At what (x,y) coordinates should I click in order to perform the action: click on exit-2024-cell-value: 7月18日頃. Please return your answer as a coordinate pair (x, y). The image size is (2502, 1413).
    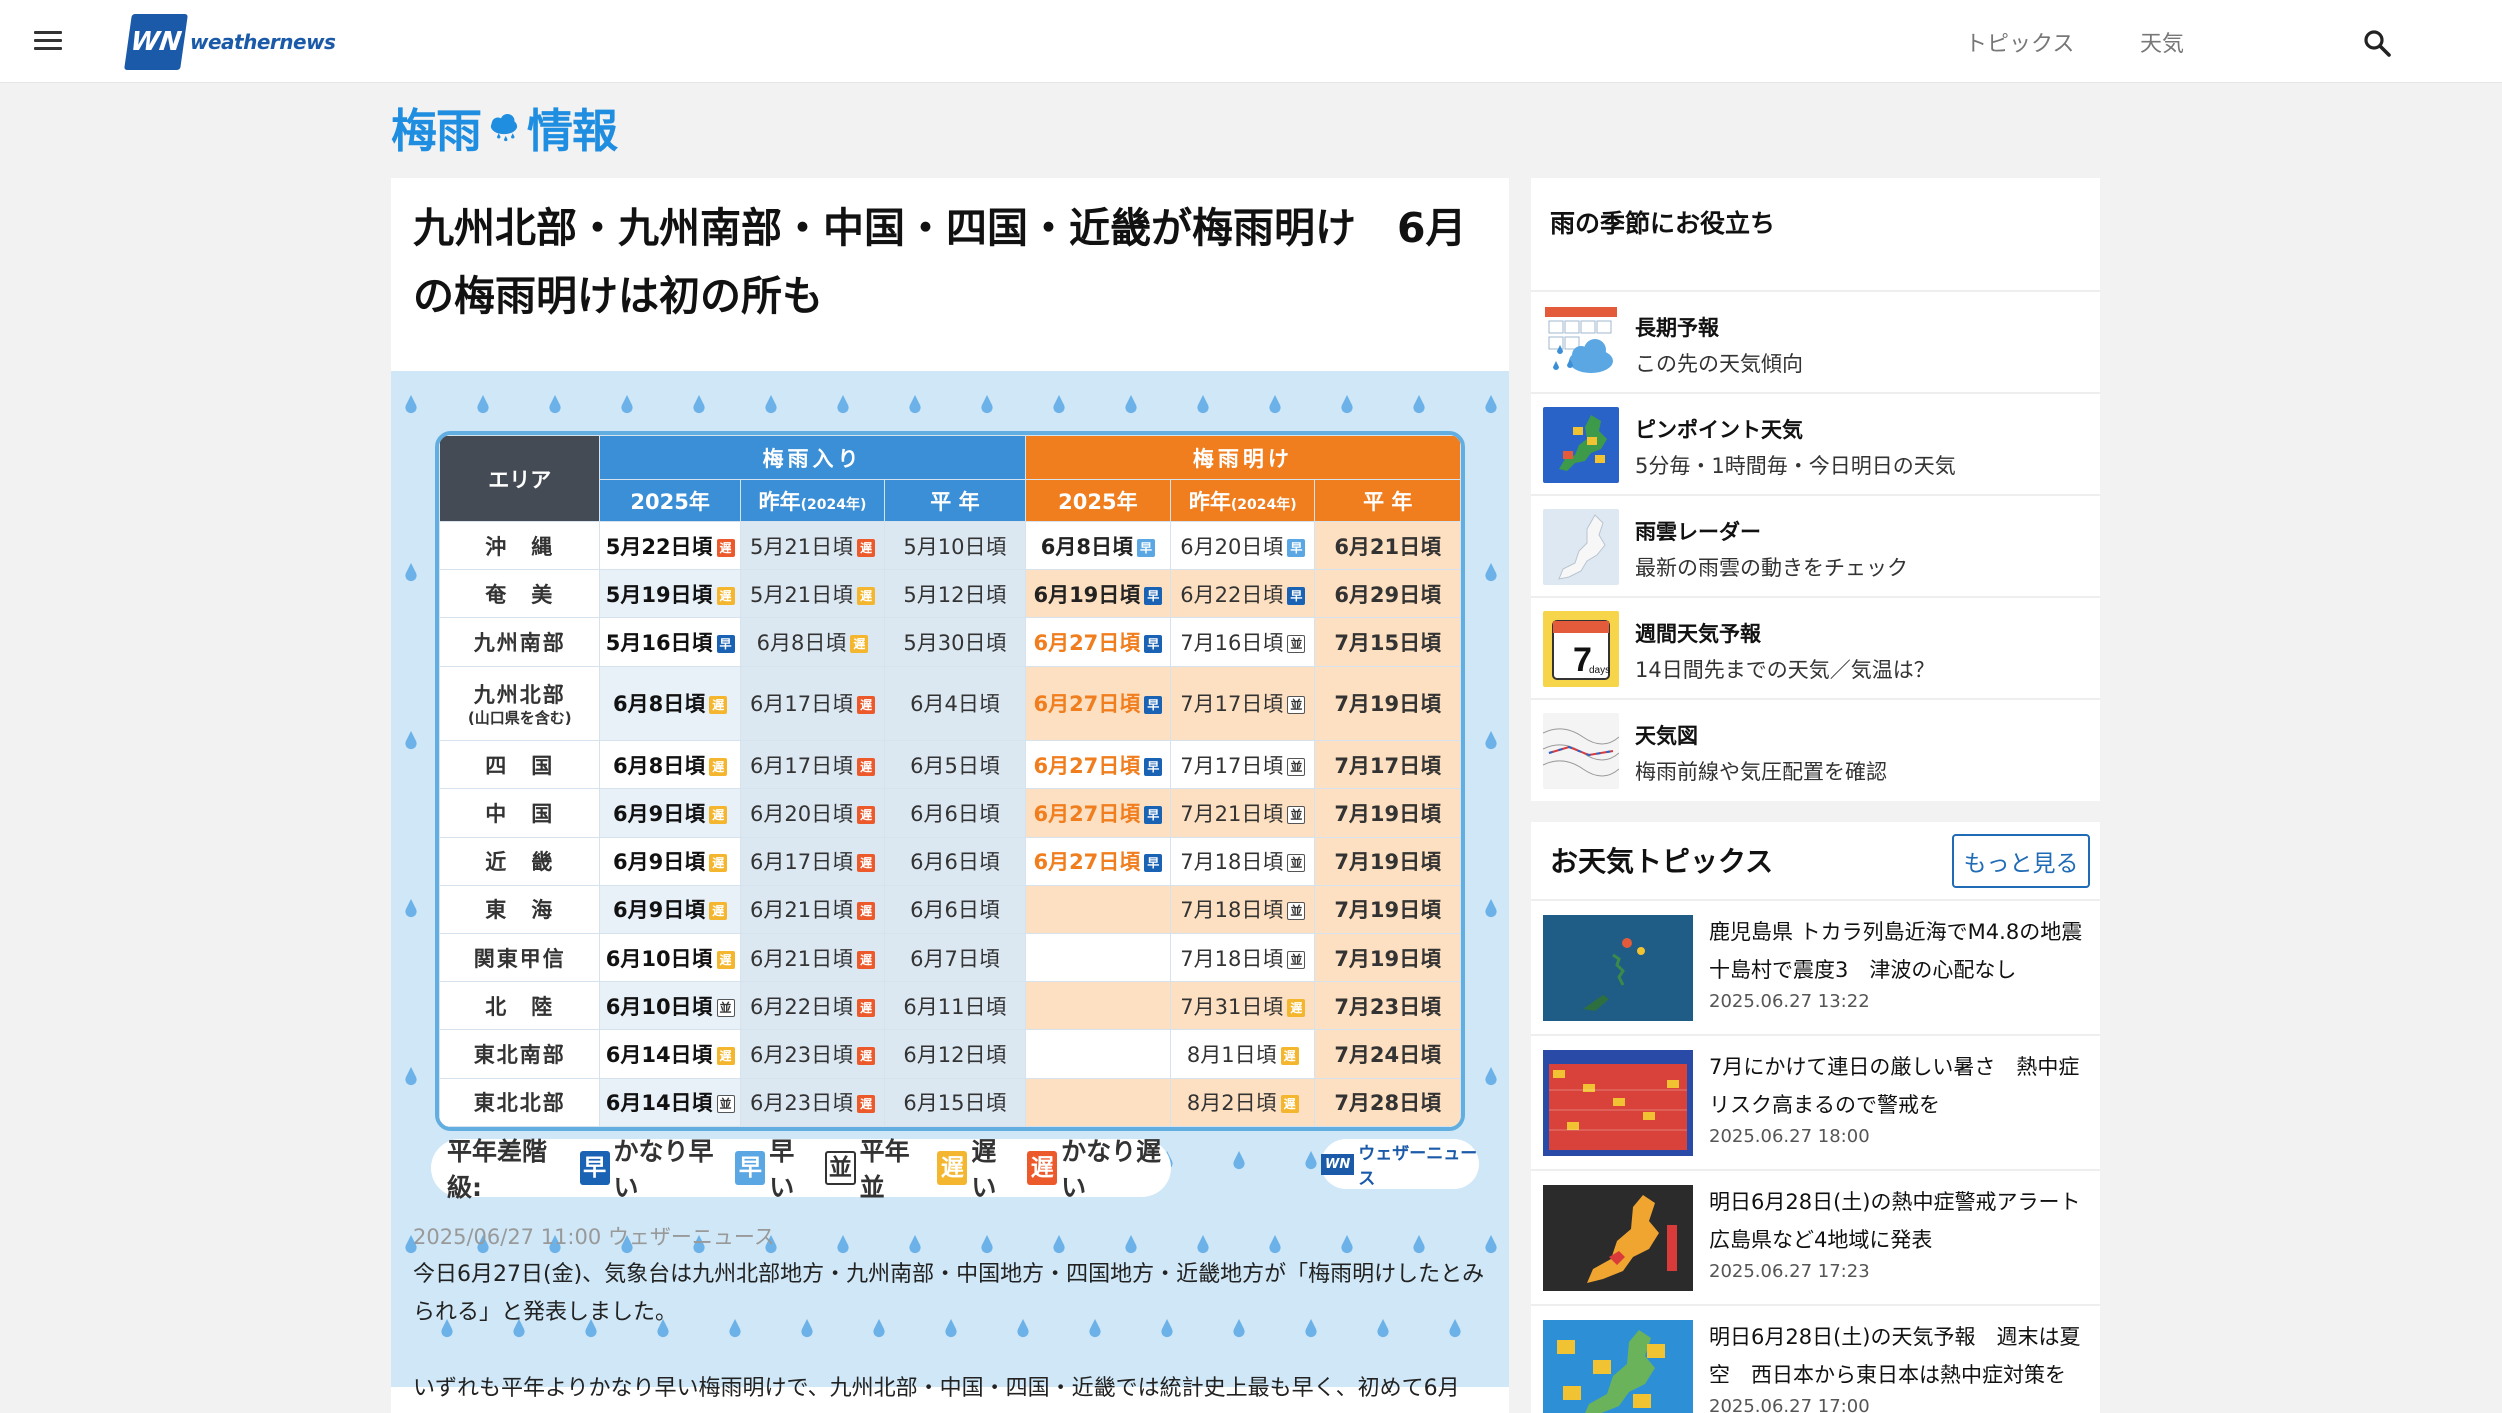
    Looking at the image, I should click on (1232, 862).